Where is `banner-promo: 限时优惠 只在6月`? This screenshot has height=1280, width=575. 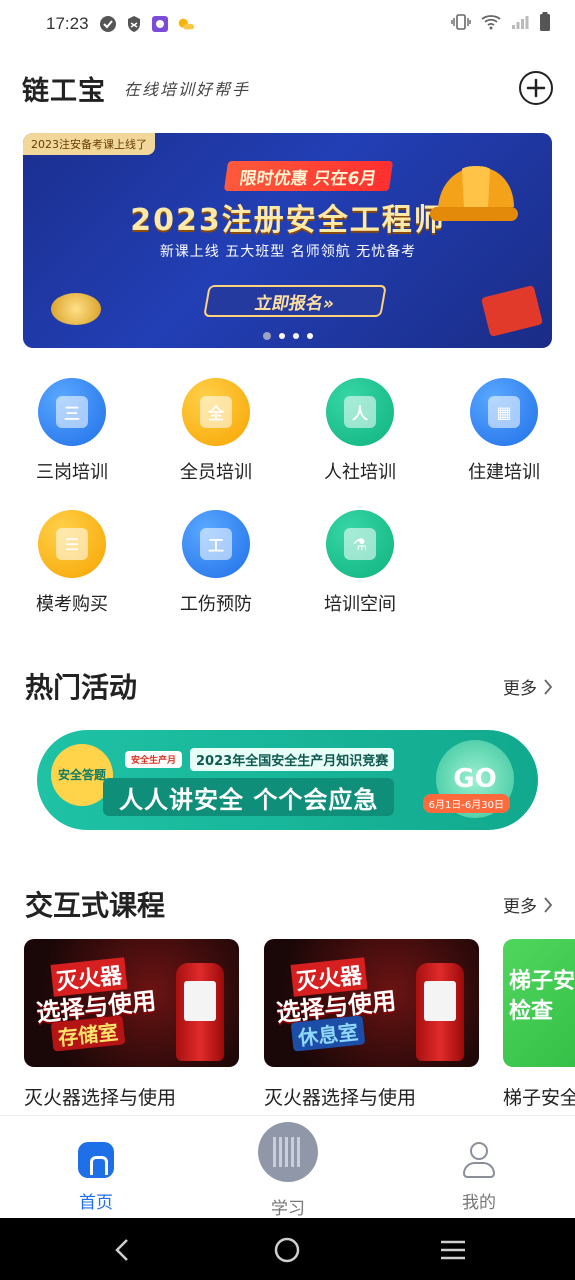
banner-promo: 限时优惠 只在6月 is located at coordinates (308, 176).